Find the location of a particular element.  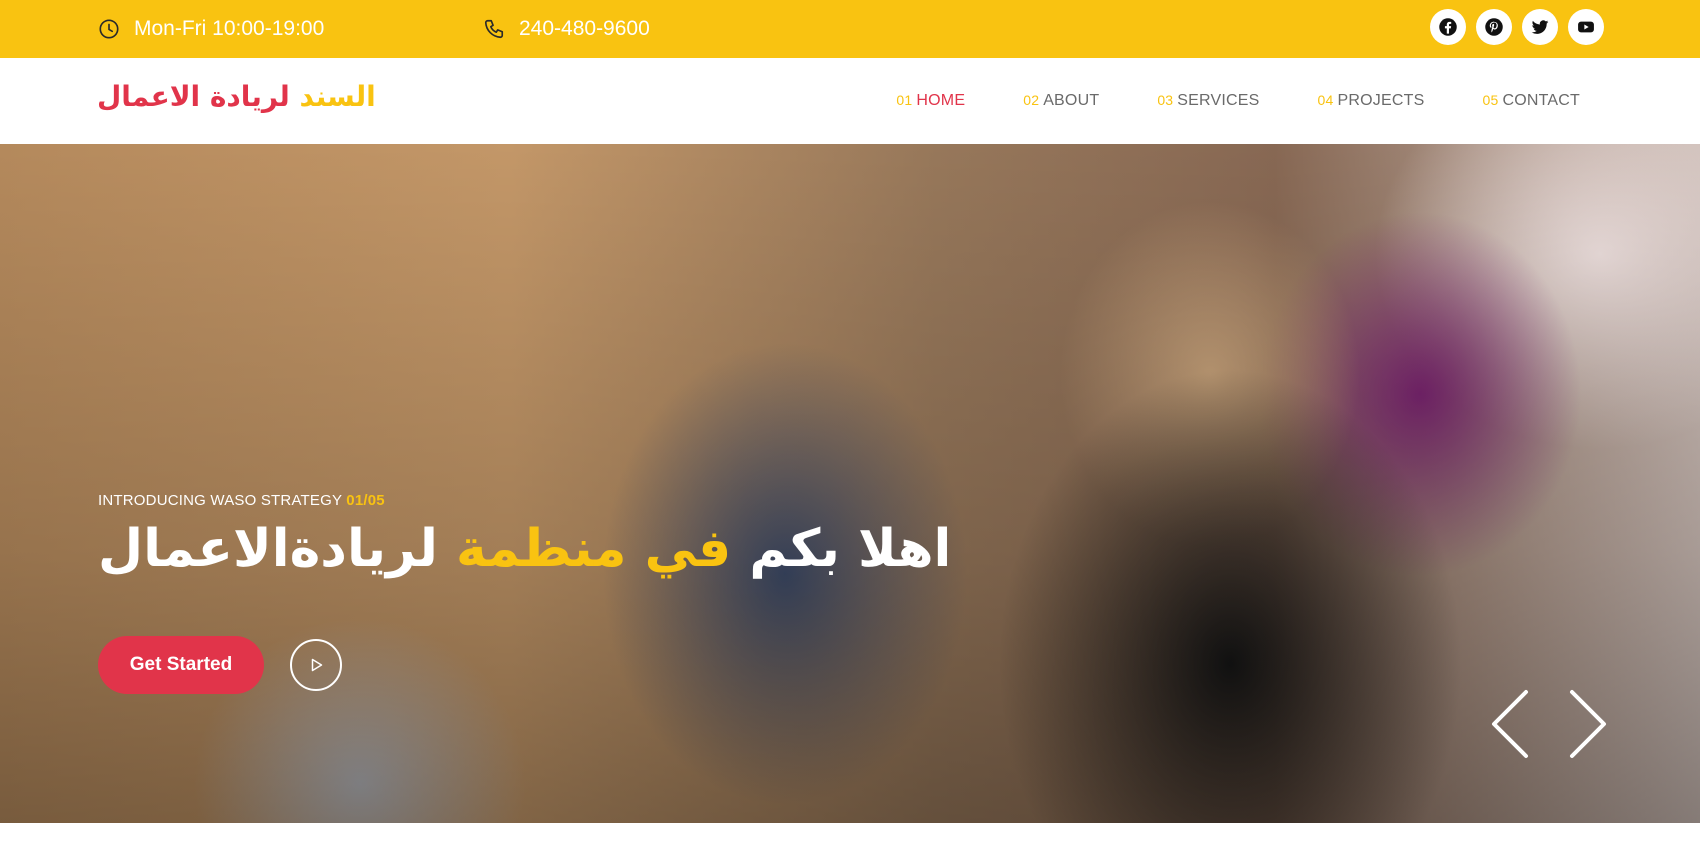

business-hours: Mon-Fri 10:00-19:00 is located at coordinates (211, 29).